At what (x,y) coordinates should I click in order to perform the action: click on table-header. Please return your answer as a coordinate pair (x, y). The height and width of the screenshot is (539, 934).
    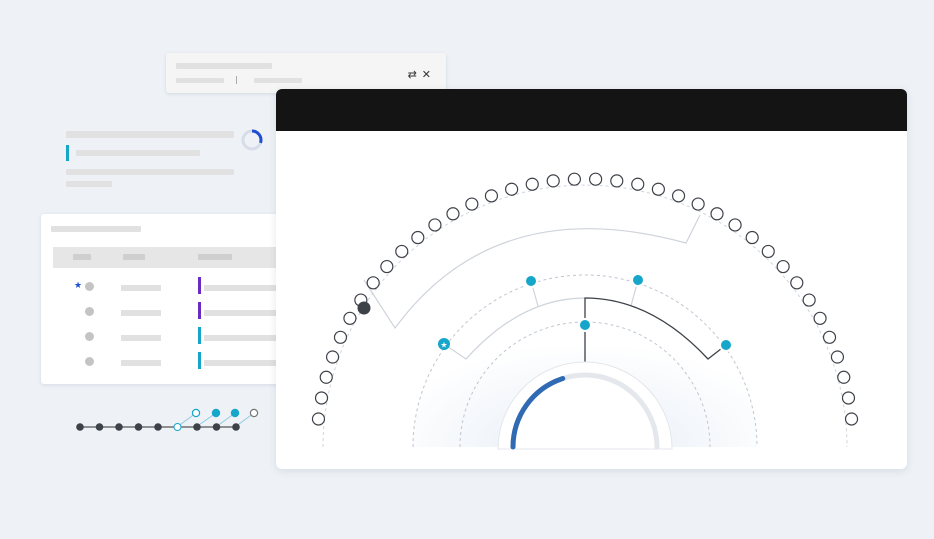
    Looking at the image, I should click on (167, 257).